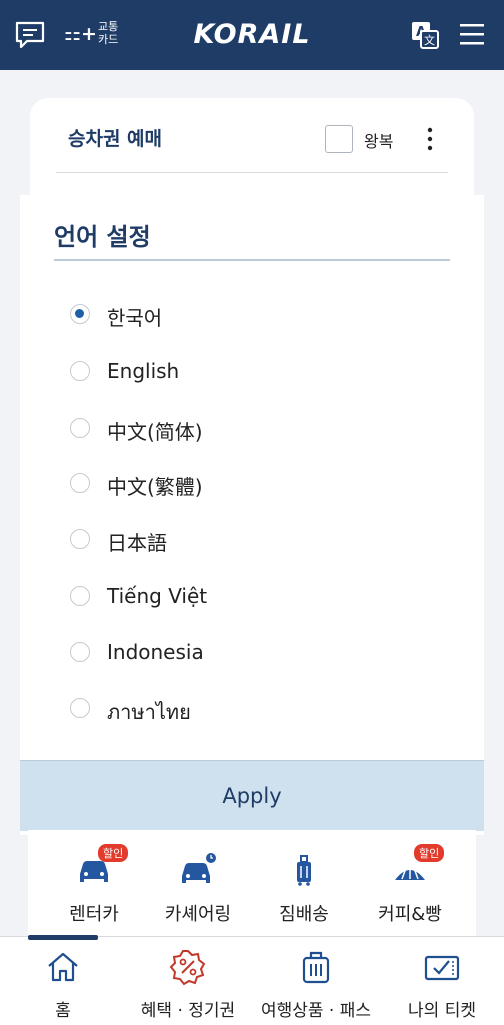  I want to click on service-label: 커피&빵, so click(410, 914).